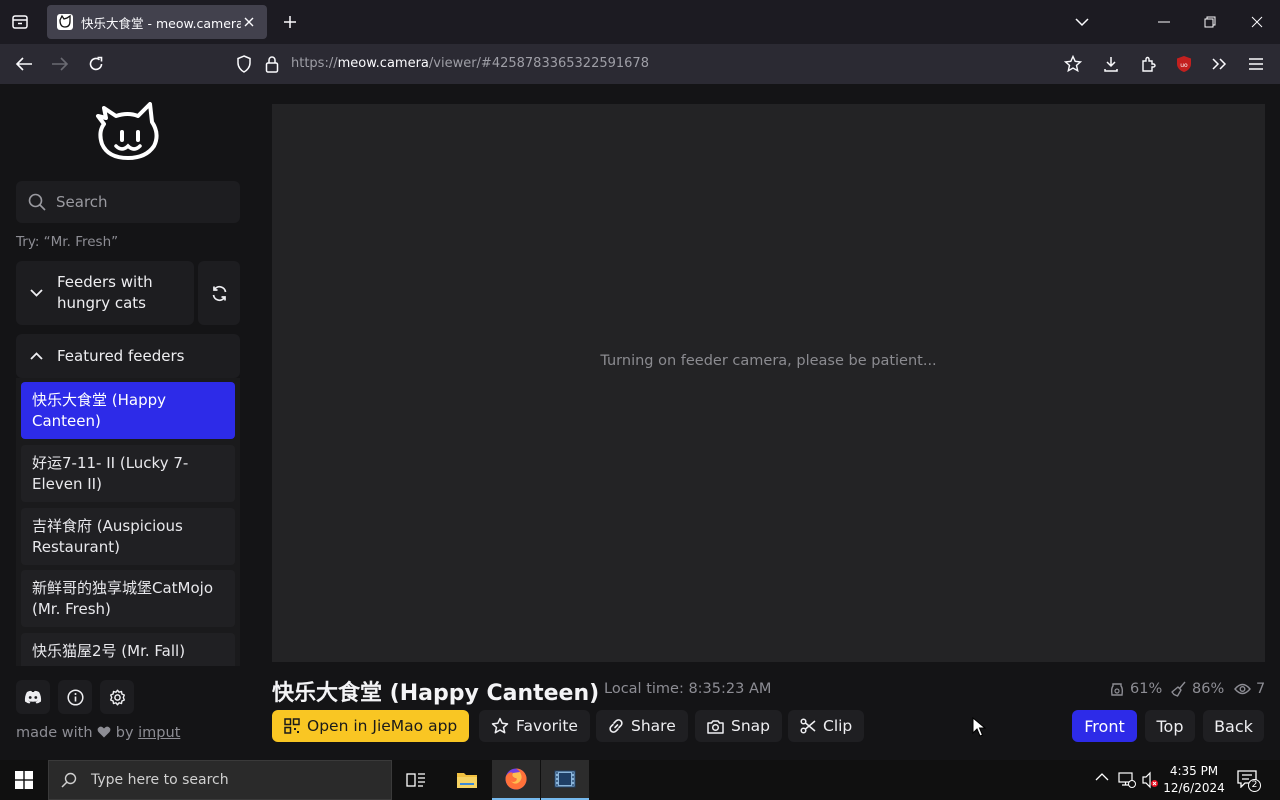  I want to click on info-icon, so click(75, 697).